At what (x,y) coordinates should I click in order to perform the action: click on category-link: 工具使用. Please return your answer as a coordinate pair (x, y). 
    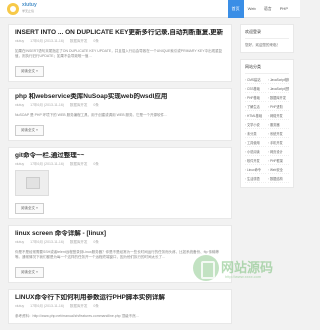
    Looking at the image, I should click on (255, 143).